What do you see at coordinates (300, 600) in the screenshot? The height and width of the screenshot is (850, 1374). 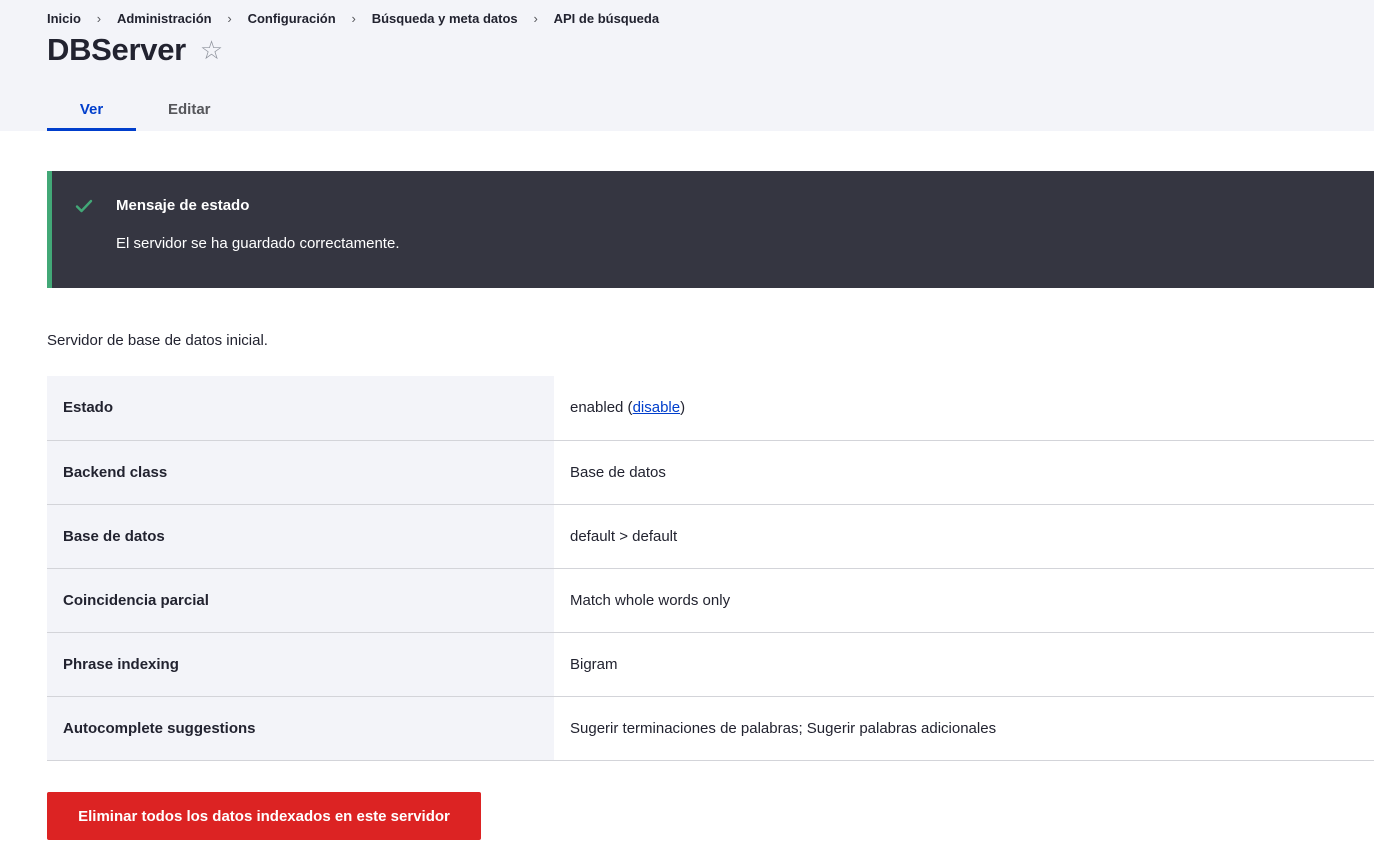 I see `row-label-coincidencia-parcial: Coincidencia parcial` at bounding box center [300, 600].